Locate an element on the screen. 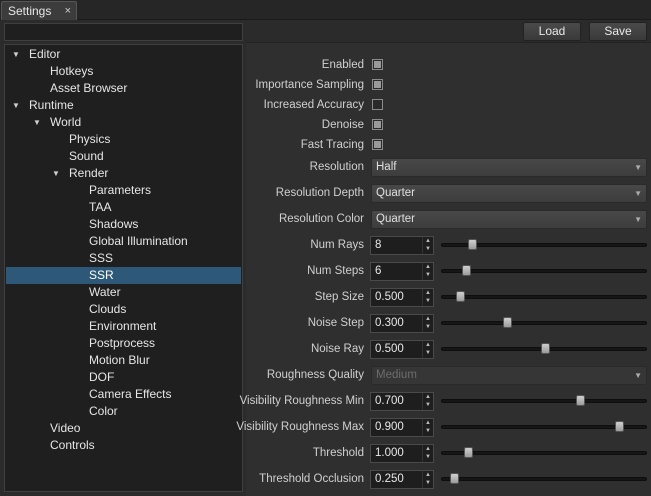 The width and height of the screenshot is (651, 496). tree-item-clouds: Clouds is located at coordinates (123, 309).